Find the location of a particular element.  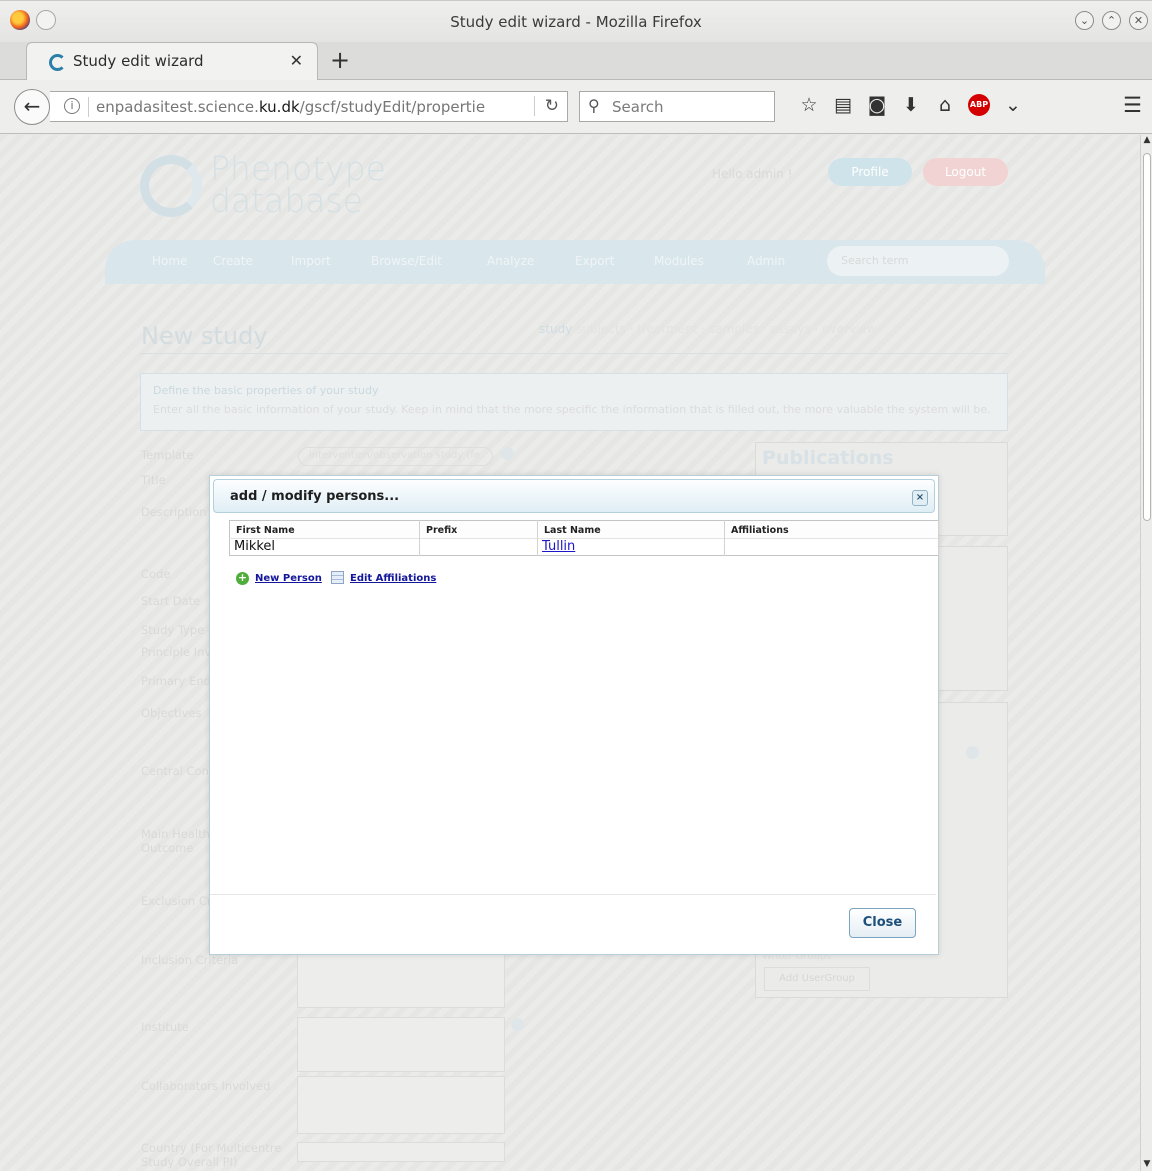

label-collaborators: Collaborators Involved is located at coordinates (206, 1086).